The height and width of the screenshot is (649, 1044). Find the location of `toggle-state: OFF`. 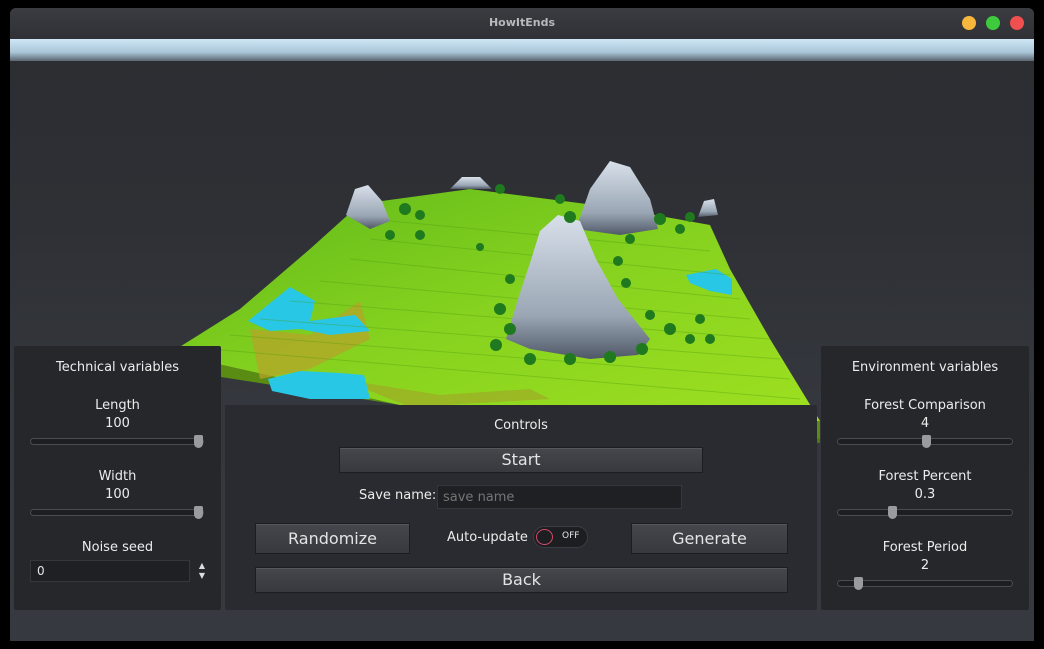

toggle-state: OFF is located at coordinates (571, 536).